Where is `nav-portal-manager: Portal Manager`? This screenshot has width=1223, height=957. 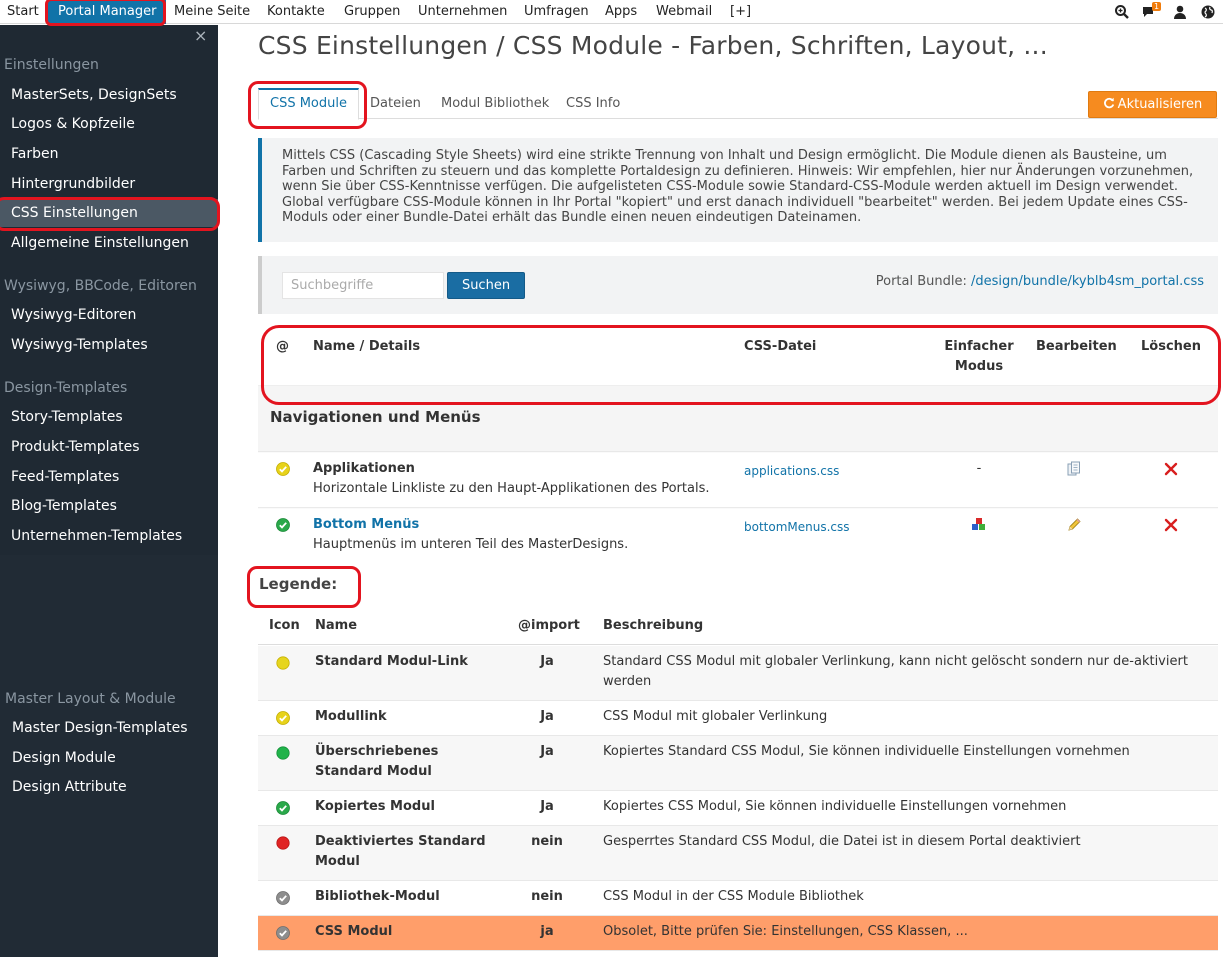 nav-portal-manager: Portal Manager is located at coordinates (107, 12).